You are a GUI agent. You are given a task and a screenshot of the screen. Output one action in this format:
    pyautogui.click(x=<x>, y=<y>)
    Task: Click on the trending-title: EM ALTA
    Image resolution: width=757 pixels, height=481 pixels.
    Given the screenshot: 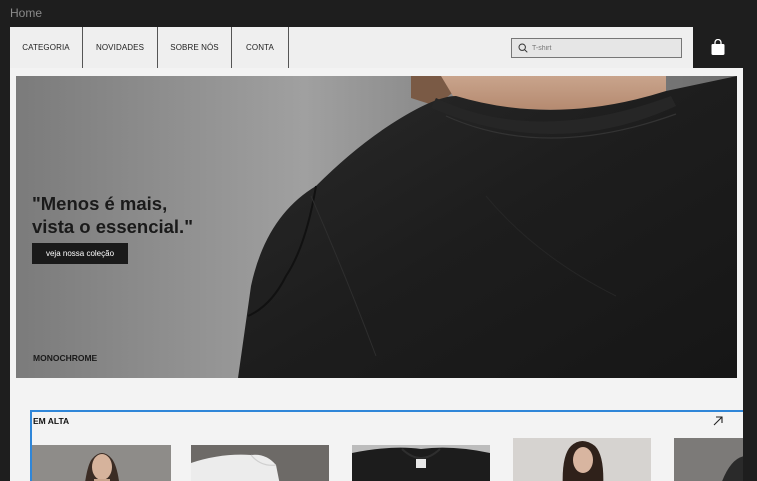 What is the action you would take?
    pyautogui.click(x=51, y=421)
    